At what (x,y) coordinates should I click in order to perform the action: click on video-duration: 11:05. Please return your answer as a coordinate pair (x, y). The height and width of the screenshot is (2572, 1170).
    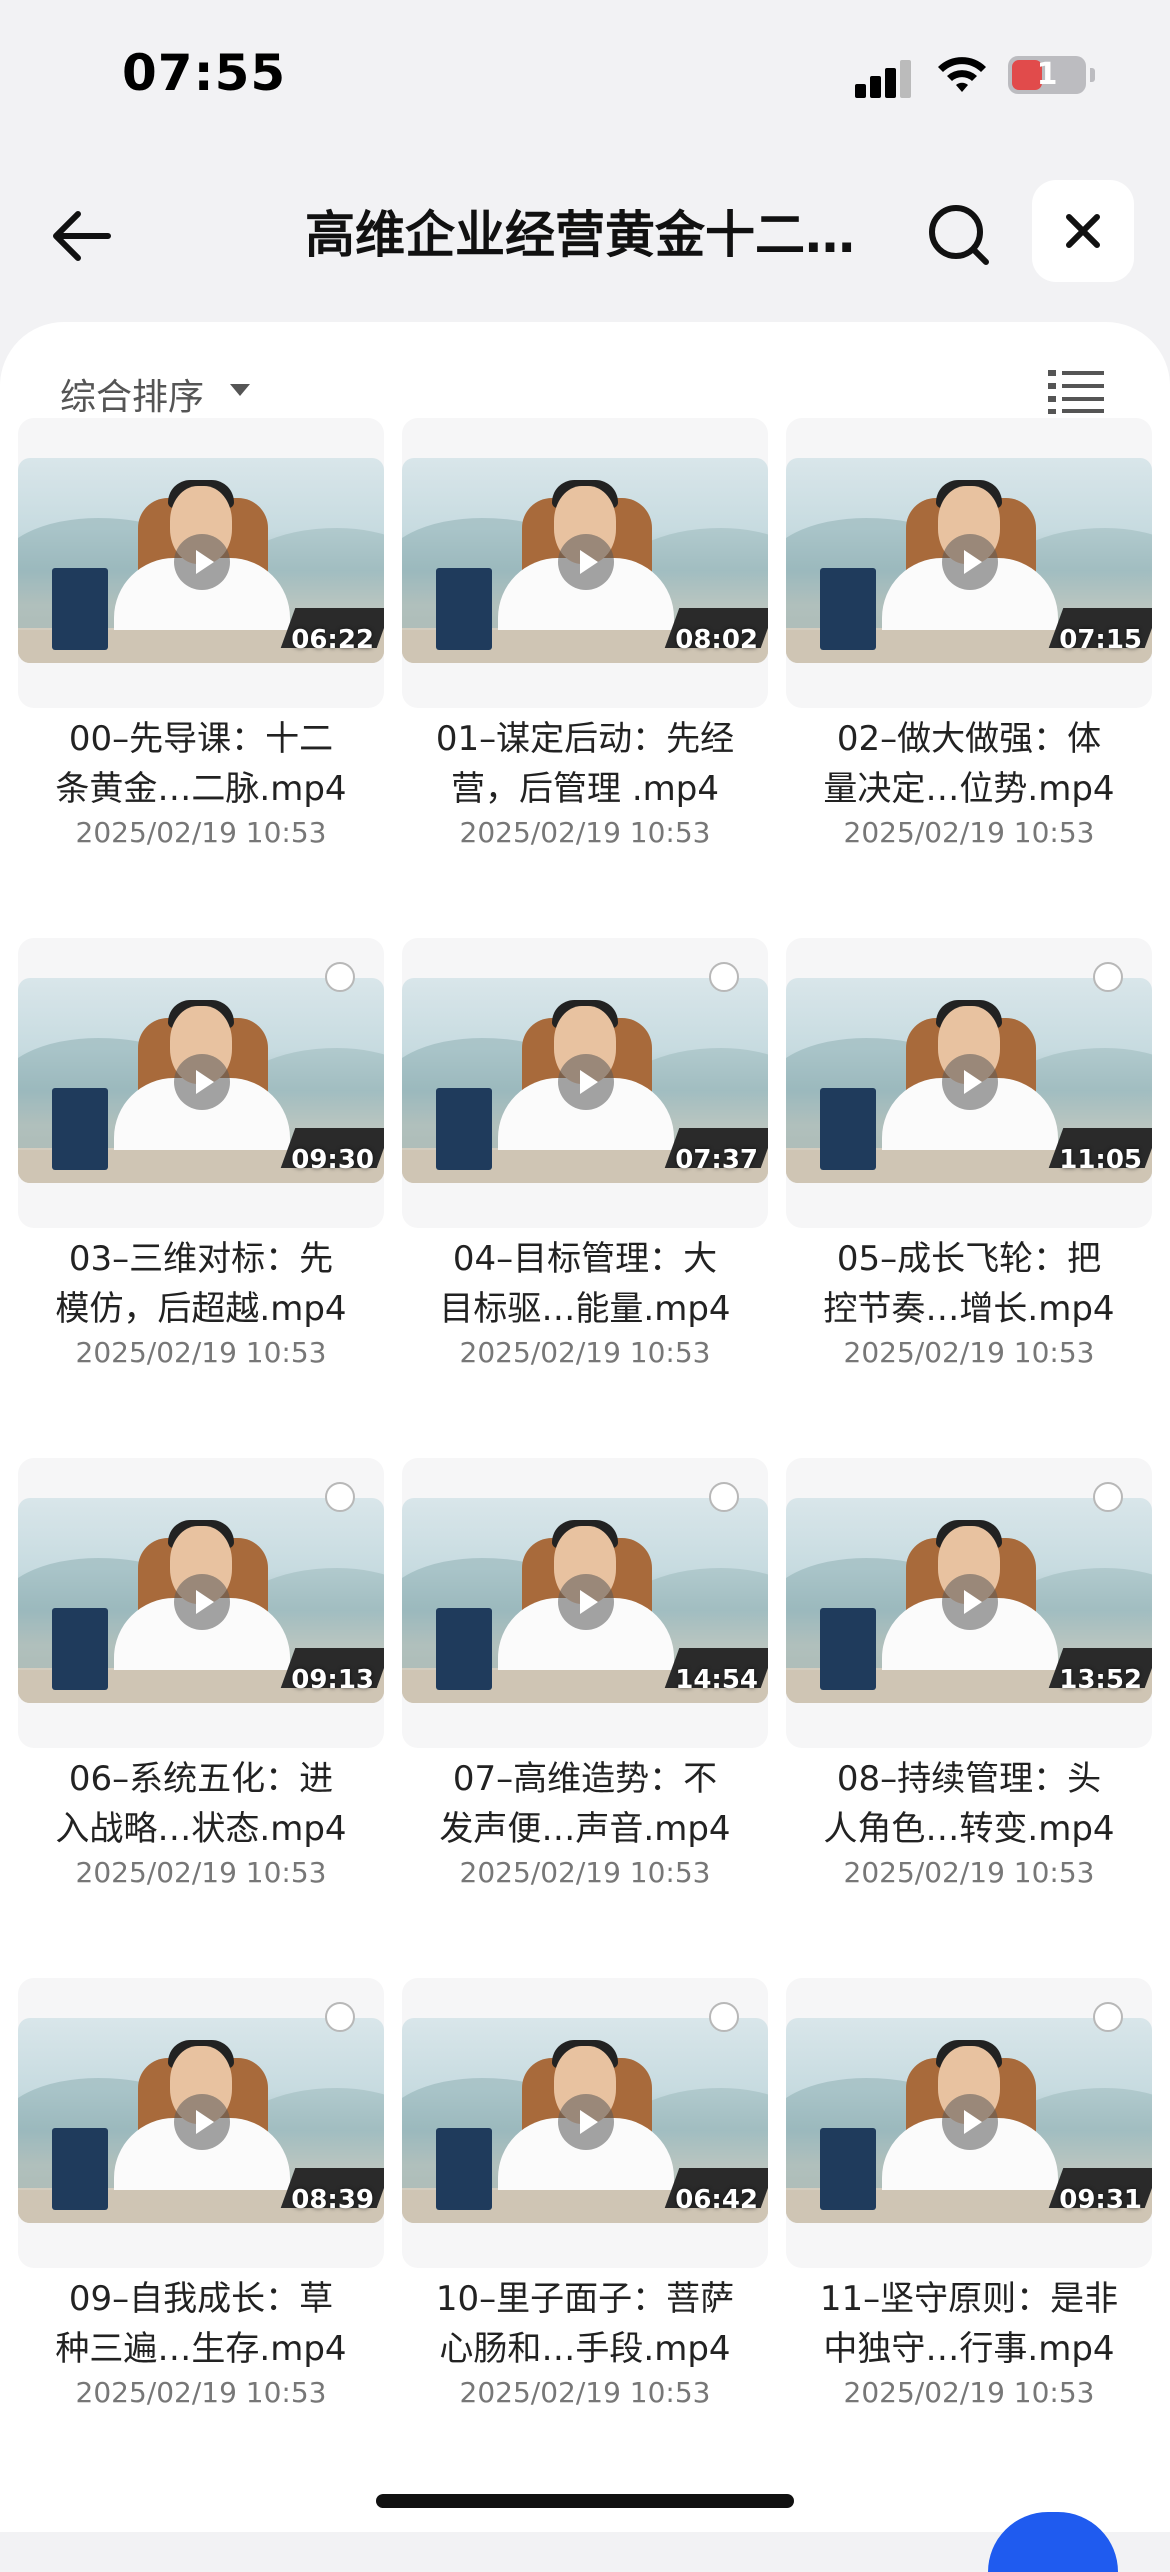
    Looking at the image, I should click on (1100, 1160).